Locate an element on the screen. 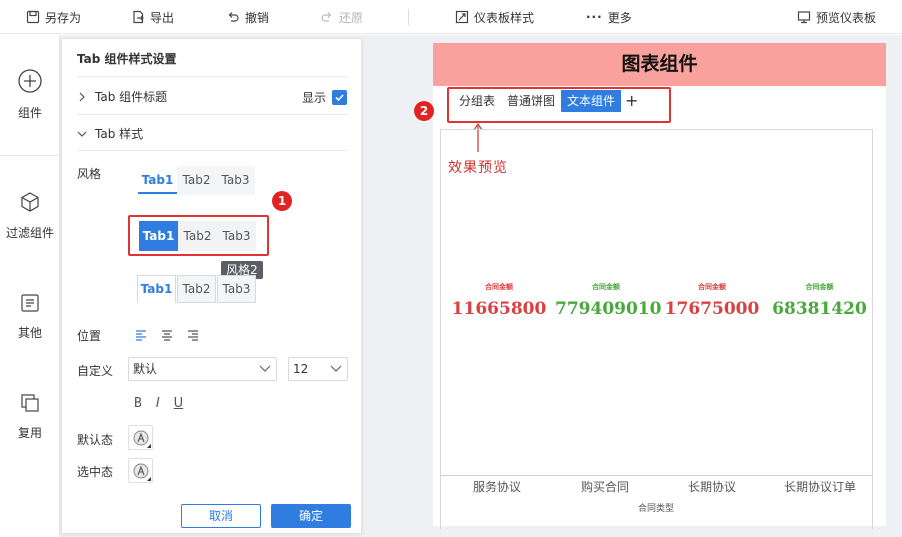 The height and width of the screenshot is (537, 902). toolbar-divider is located at coordinates (408, 17).